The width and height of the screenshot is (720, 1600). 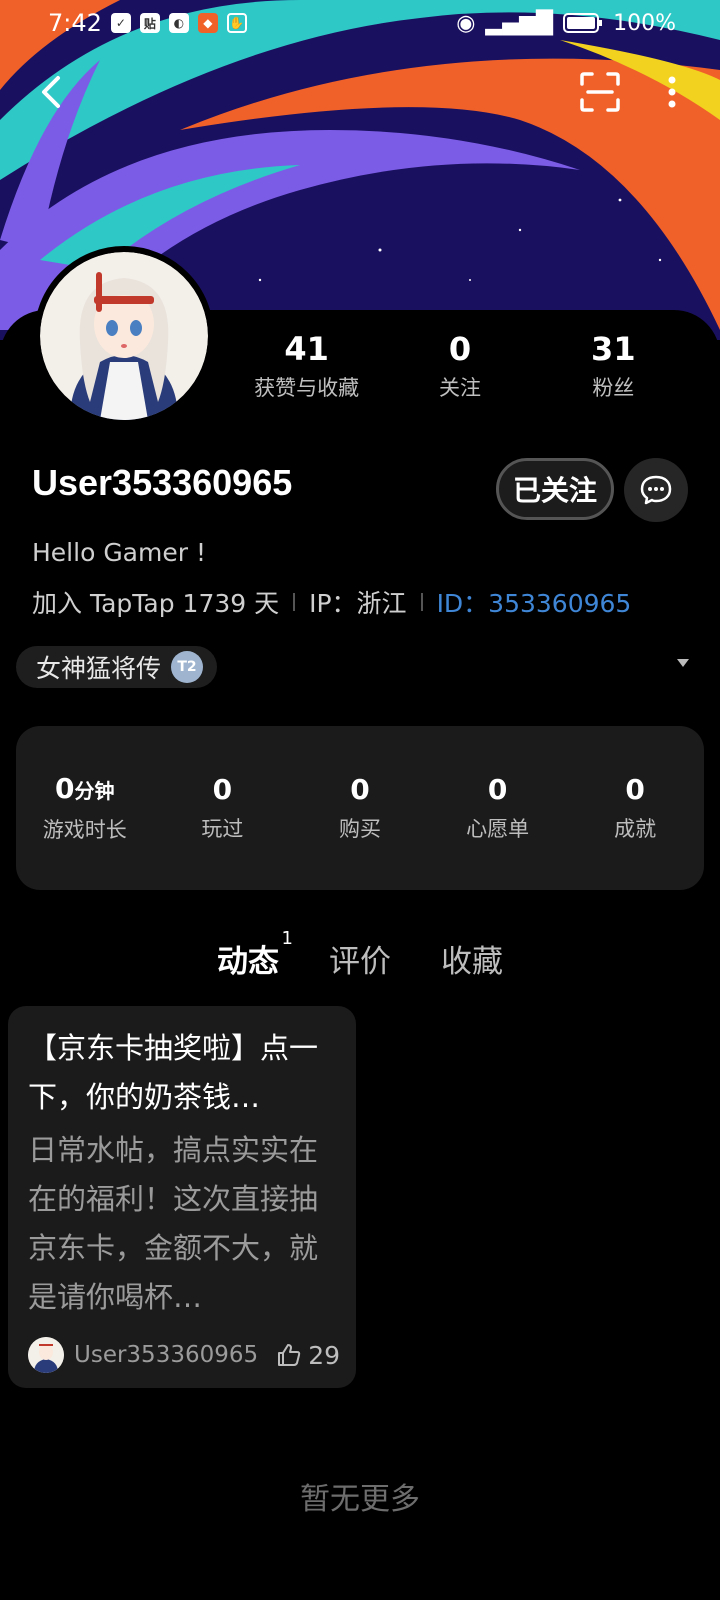 I want to click on following-button: 已关注, so click(x=555, y=489).